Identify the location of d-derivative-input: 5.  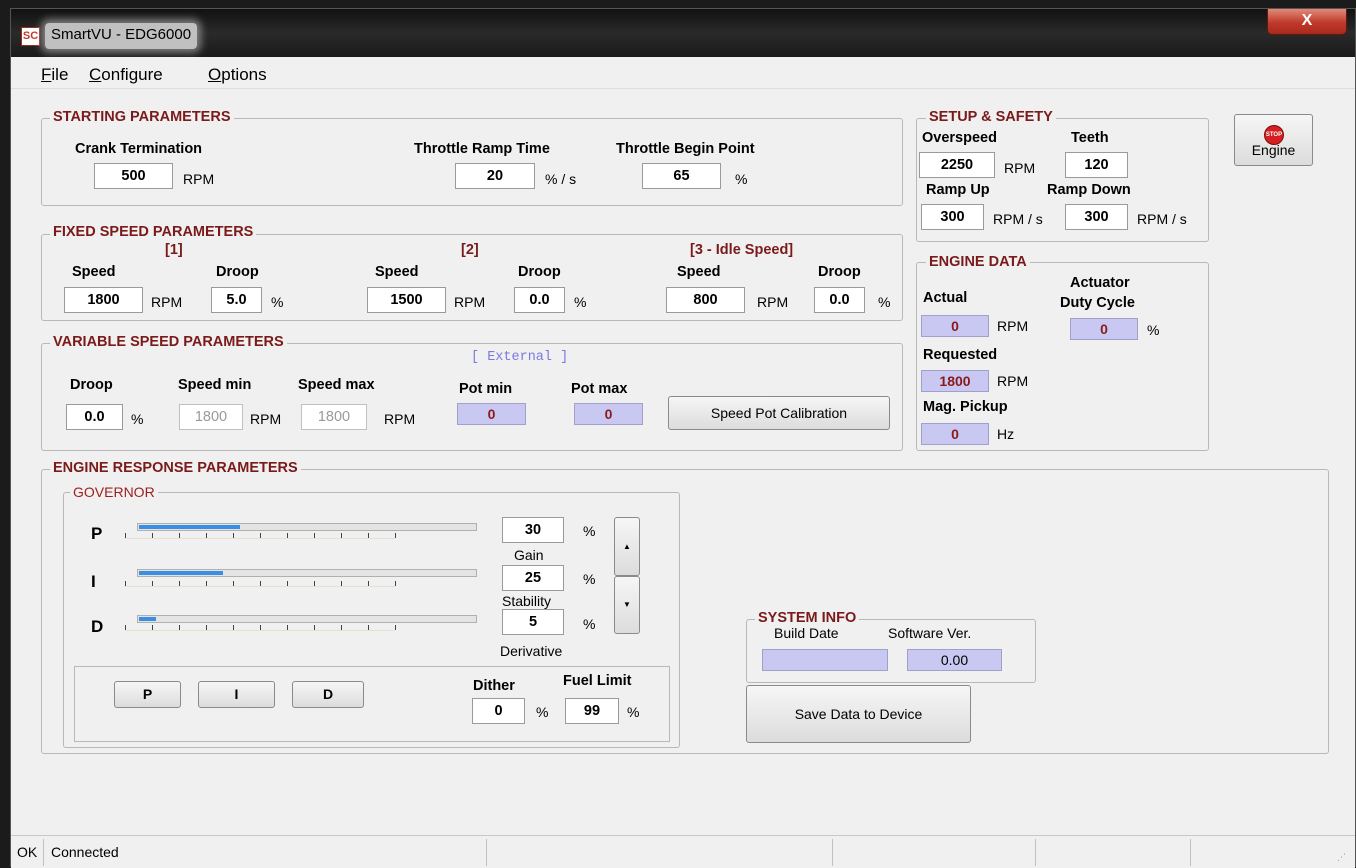
(533, 622).